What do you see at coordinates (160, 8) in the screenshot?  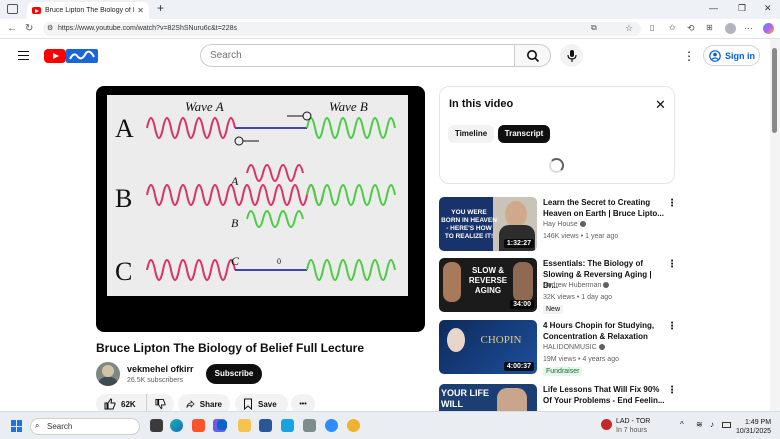 I see `new-tab-button: +` at bounding box center [160, 8].